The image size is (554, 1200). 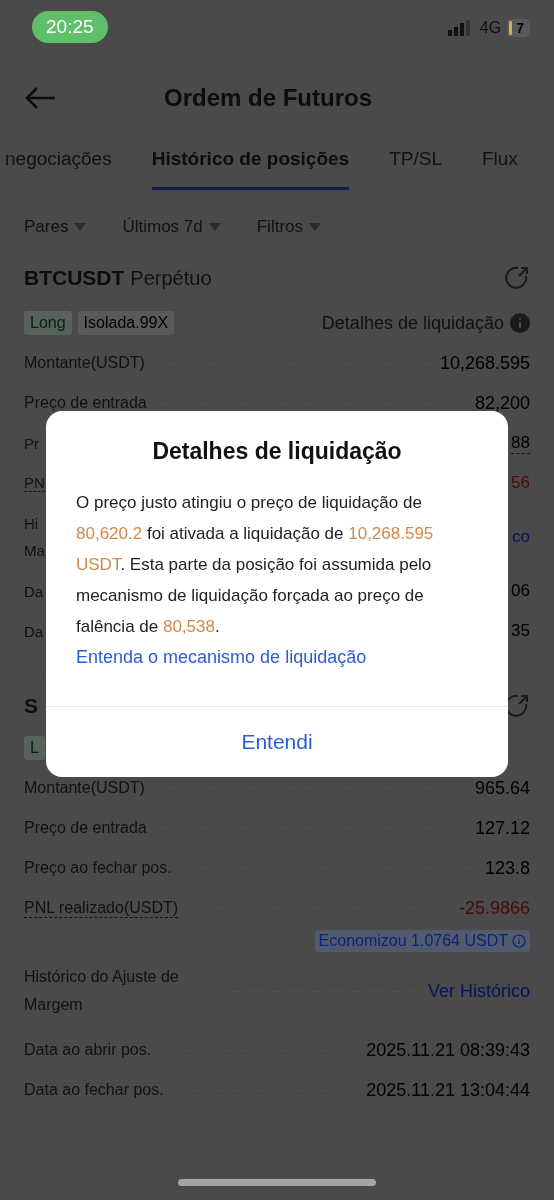 I want to click on row-value: 88, so click(x=520, y=443).